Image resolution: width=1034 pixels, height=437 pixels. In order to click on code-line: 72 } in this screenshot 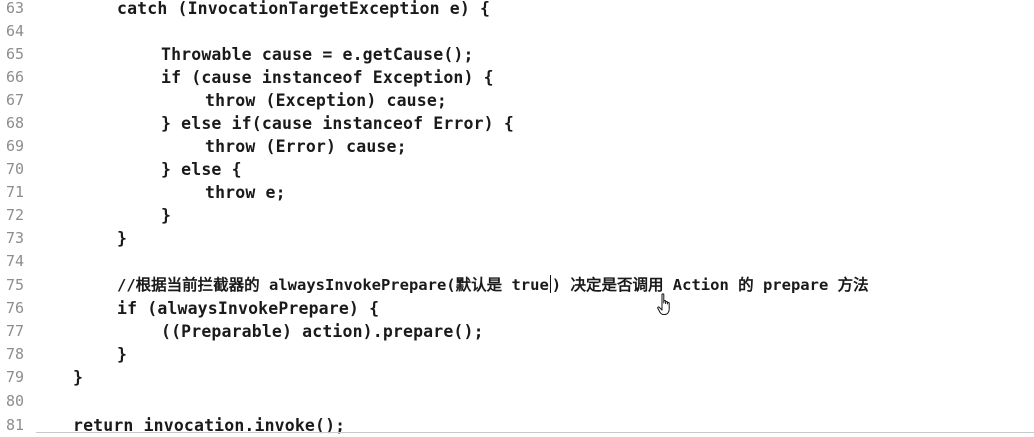, I will do `click(517, 215)`.